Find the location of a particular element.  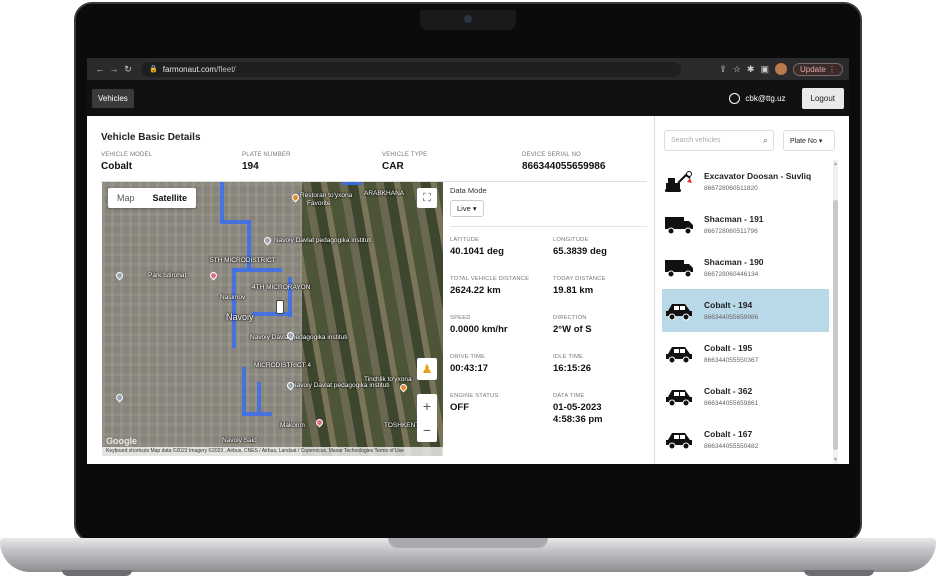

vehicle-list-item: Cobalt - 194 866344055659986 is located at coordinates (745, 310).